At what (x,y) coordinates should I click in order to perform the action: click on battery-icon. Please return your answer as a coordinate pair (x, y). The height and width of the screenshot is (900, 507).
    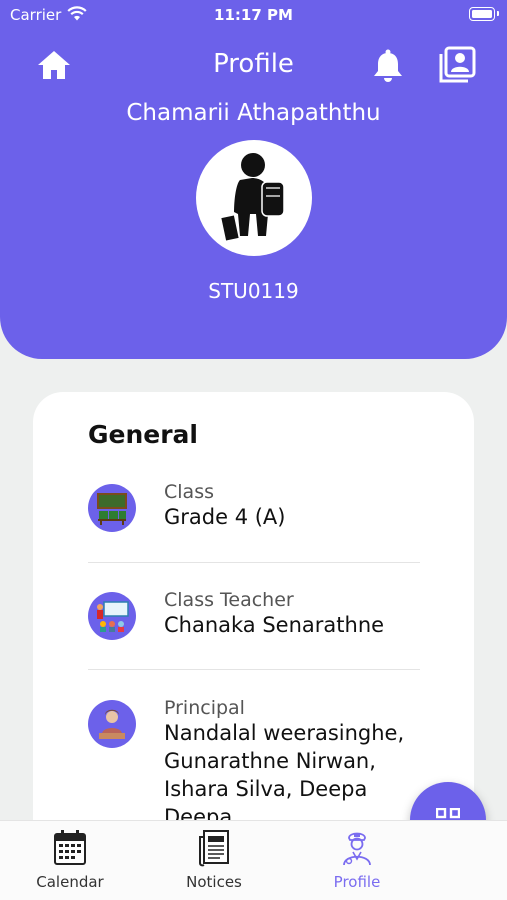
    Looking at the image, I should click on (484, 14).